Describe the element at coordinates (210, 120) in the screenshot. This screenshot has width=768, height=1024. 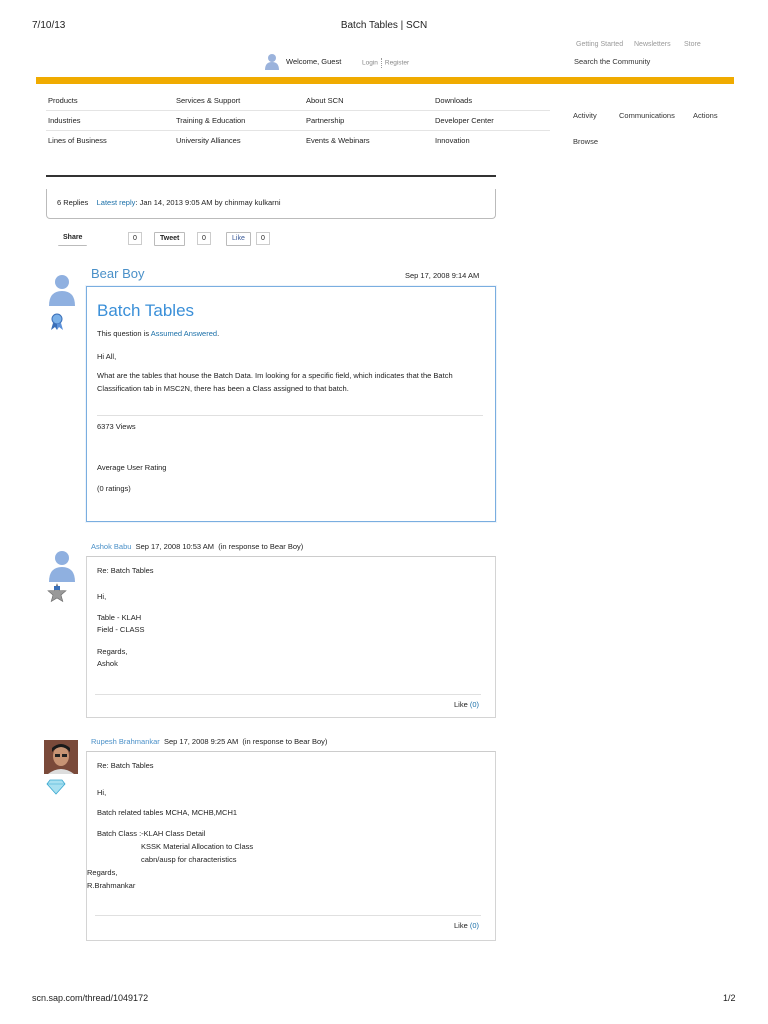
I see `nav-training-education: Training & Education` at that location.